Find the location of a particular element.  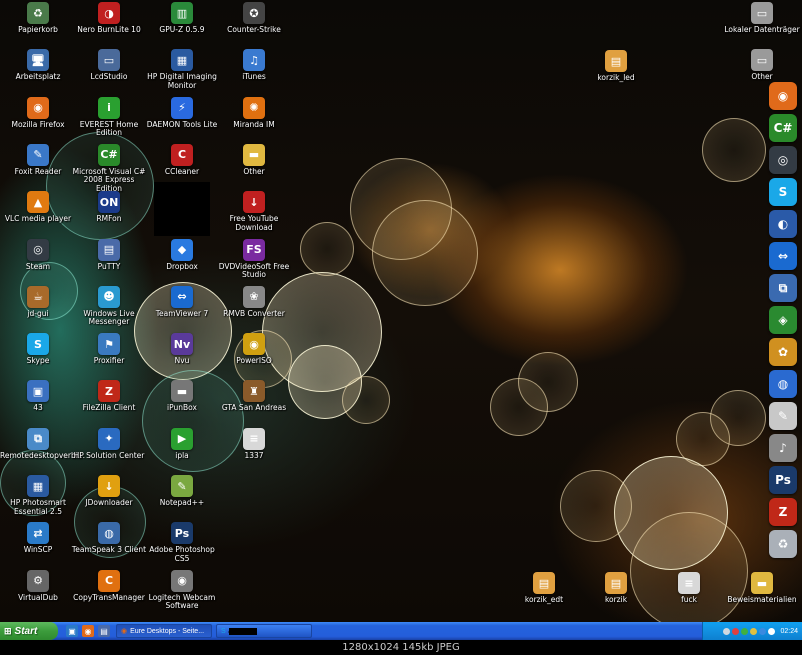

start-button: ⊞ Start is located at coordinates (29, 631).